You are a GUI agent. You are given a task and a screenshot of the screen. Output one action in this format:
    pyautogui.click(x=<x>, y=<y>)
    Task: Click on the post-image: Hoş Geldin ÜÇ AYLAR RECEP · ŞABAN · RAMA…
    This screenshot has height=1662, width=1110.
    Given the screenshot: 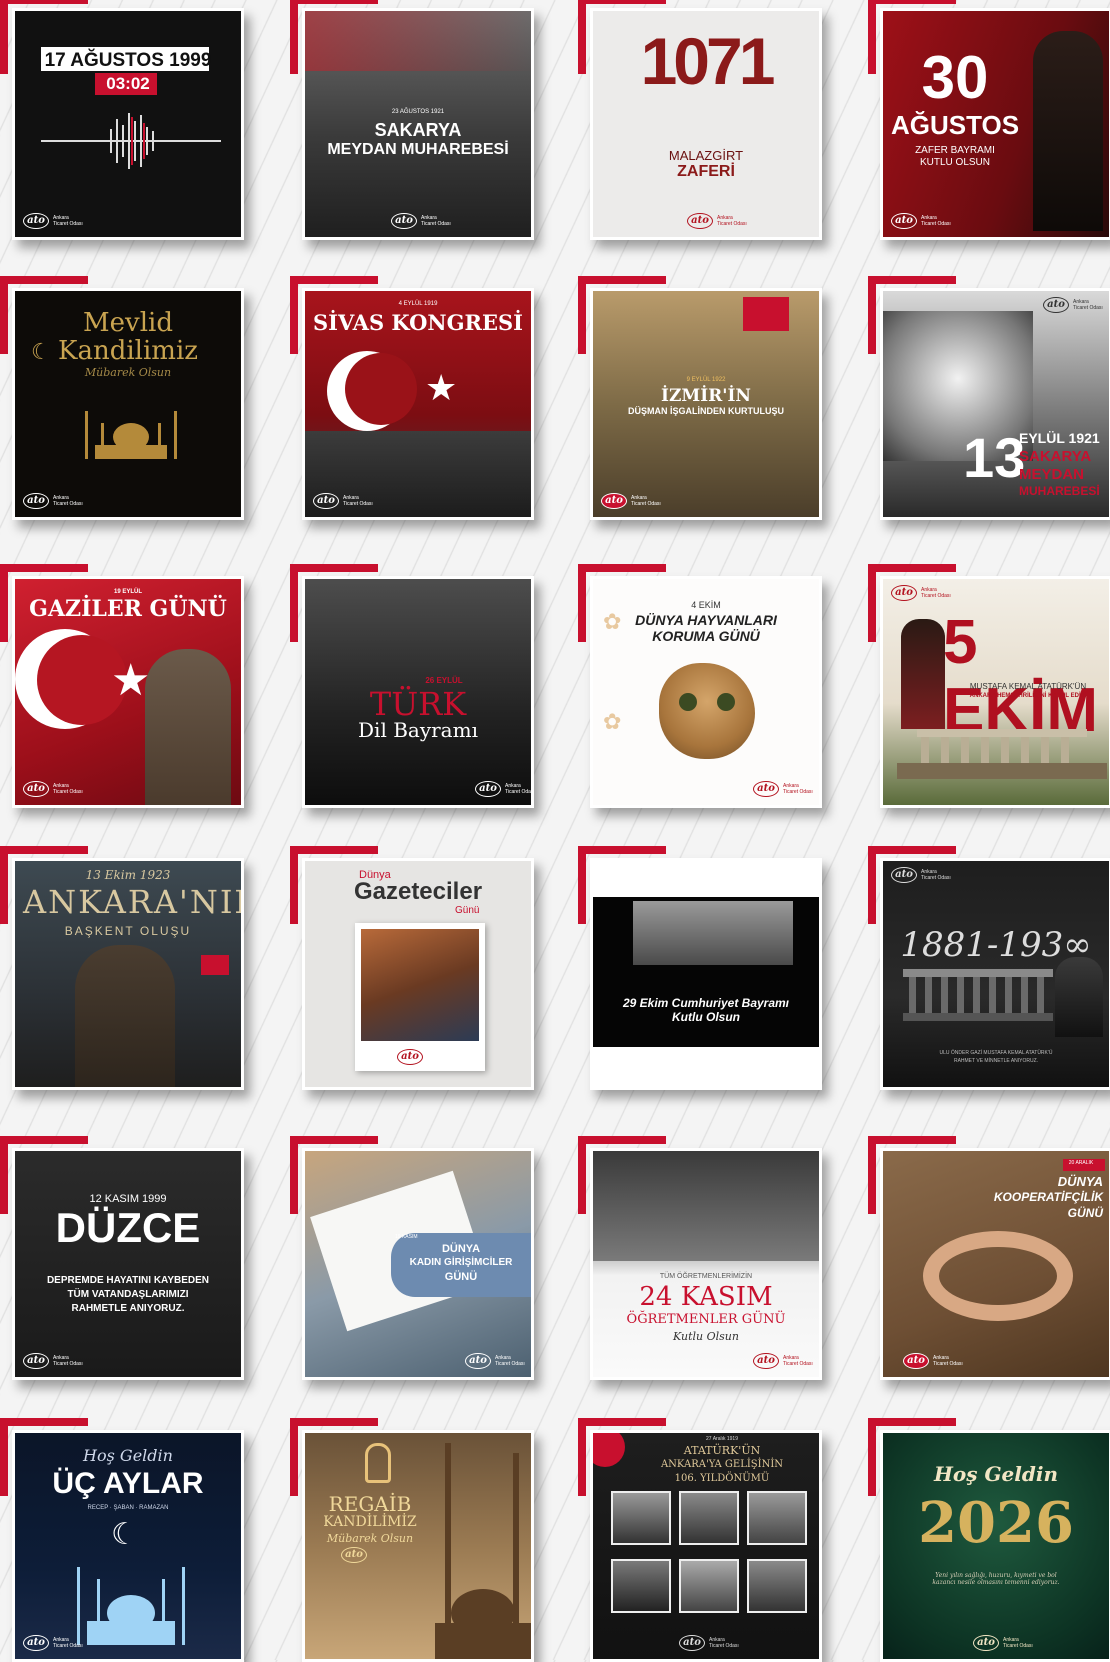 What is the action you would take?
    pyautogui.click(x=128, y=1546)
    